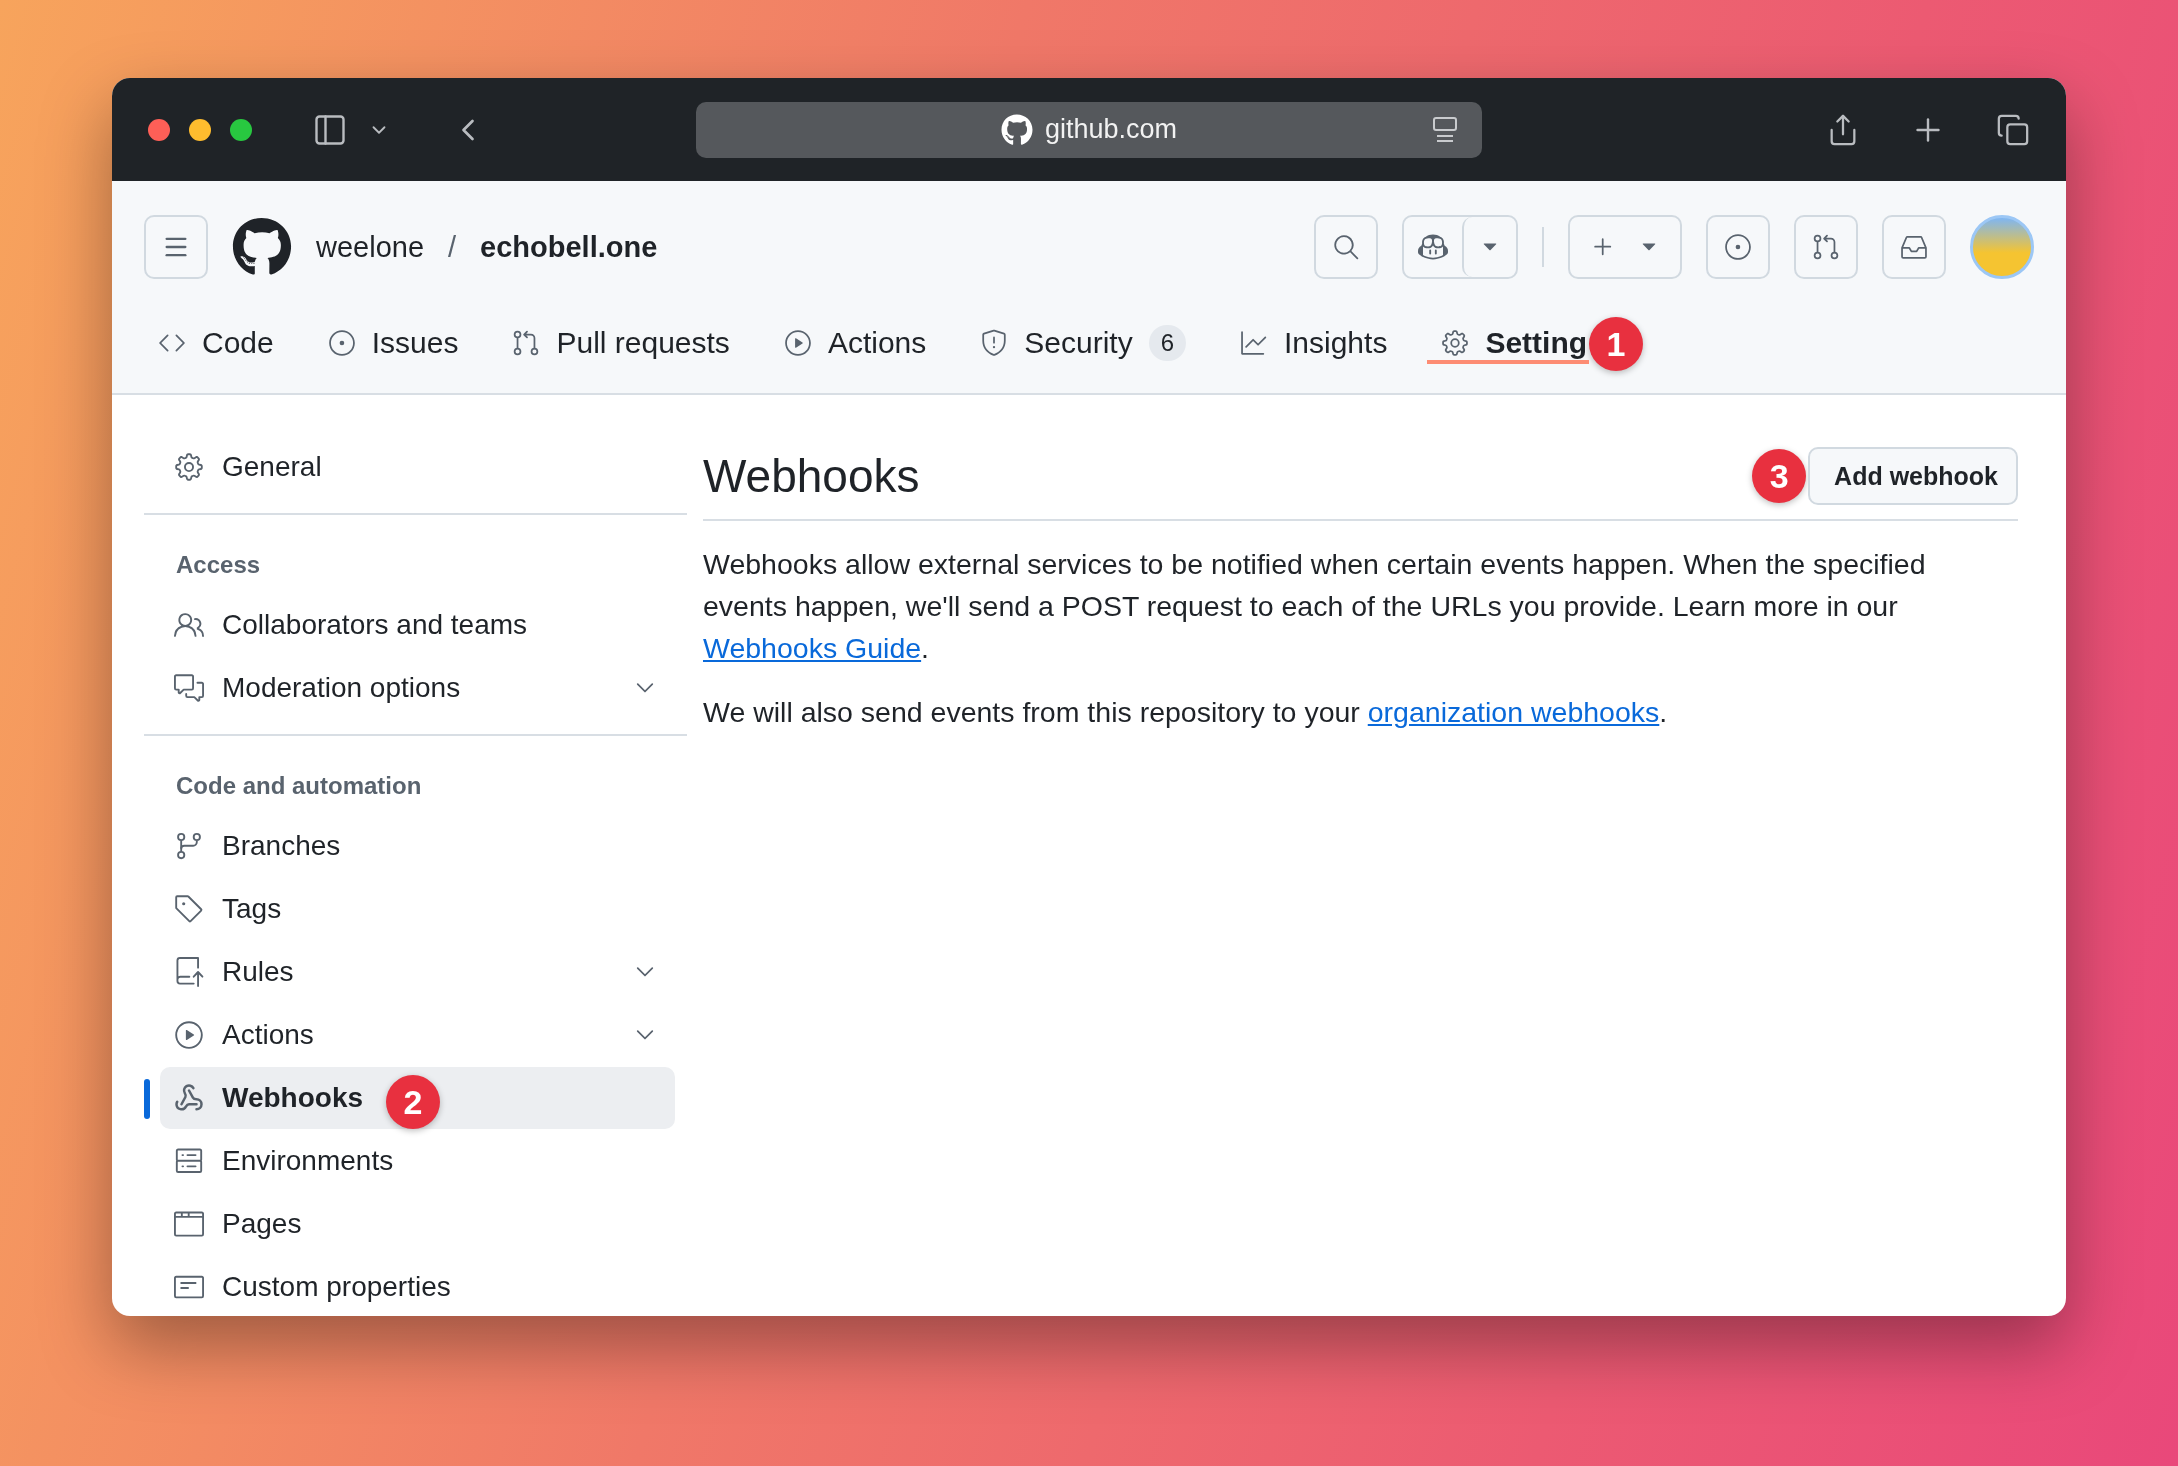  What do you see at coordinates (811, 476) in the screenshot?
I see `page-title: Webhooks` at bounding box center [811, 476].